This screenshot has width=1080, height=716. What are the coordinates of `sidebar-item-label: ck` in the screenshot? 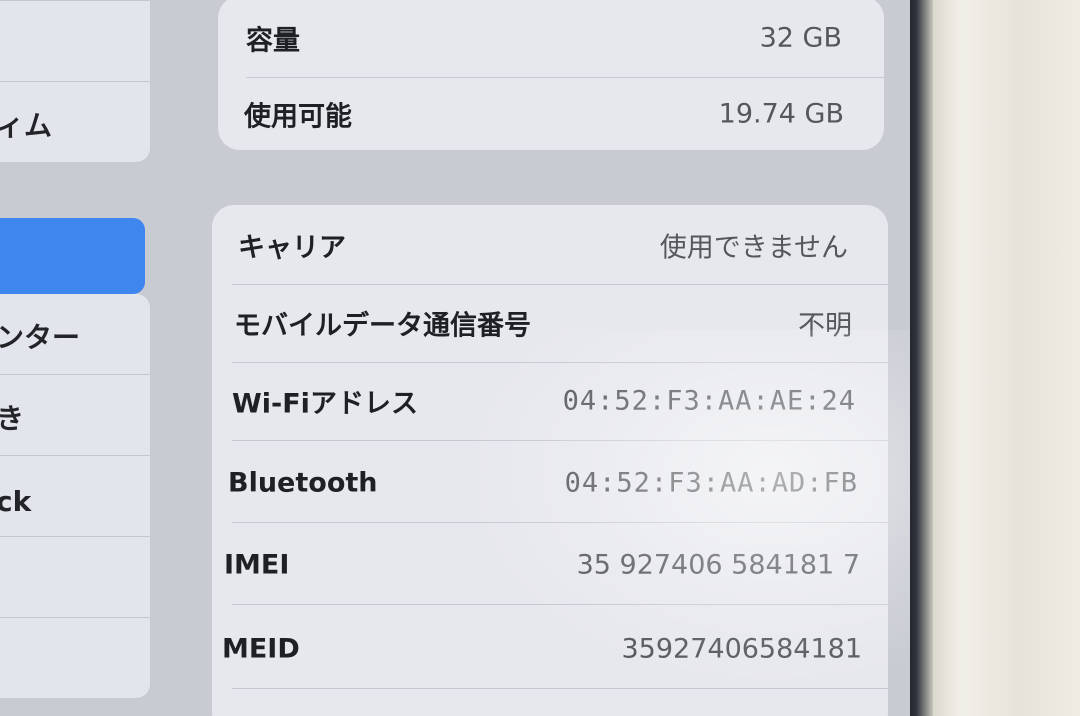 It's located at (16, 501).